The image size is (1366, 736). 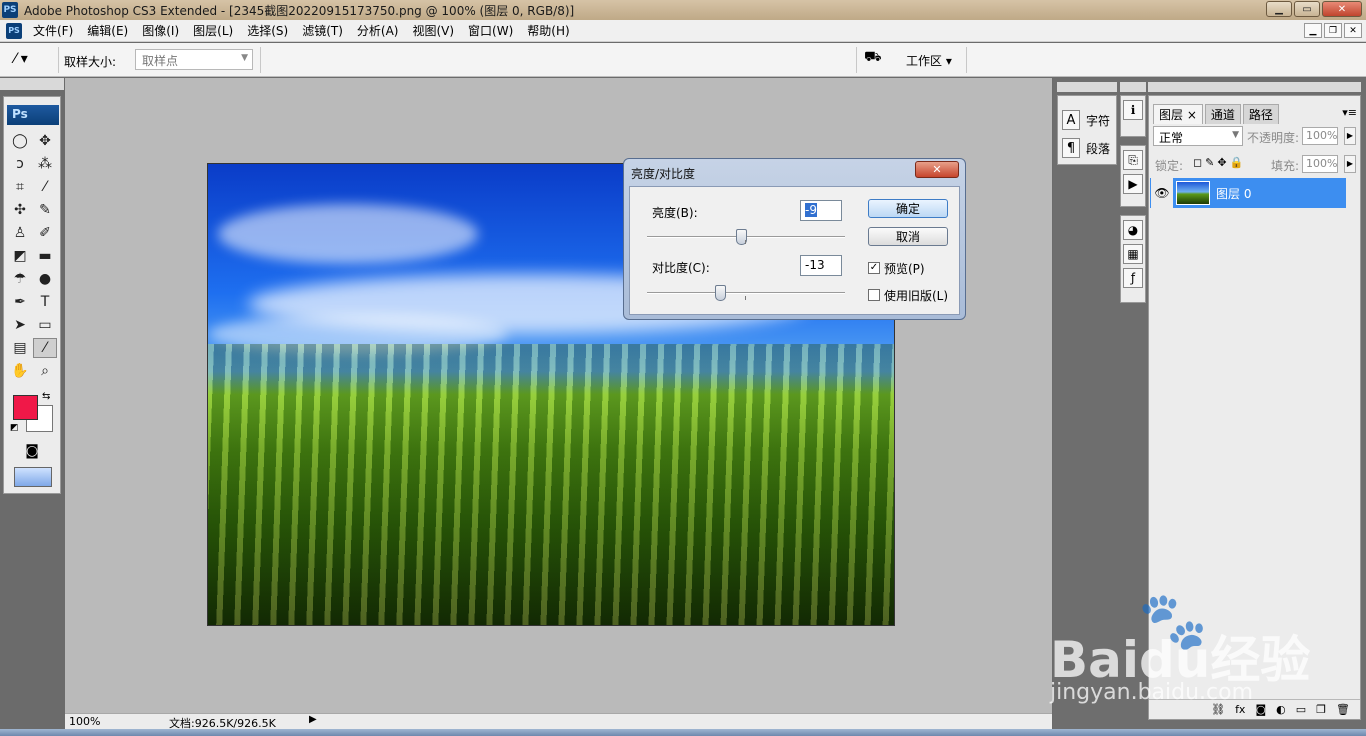 What do you see at coordinates (1152, 692) in the screenshot?
I see `watermark-url: jingyan.baidu.com` at bounding box center [1152, 692].